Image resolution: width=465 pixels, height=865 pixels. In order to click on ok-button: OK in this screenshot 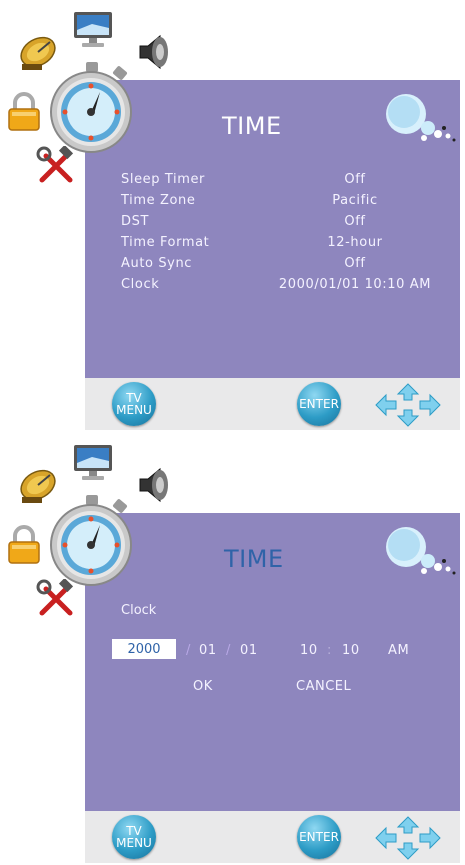, I will do `click(203, 686)`.